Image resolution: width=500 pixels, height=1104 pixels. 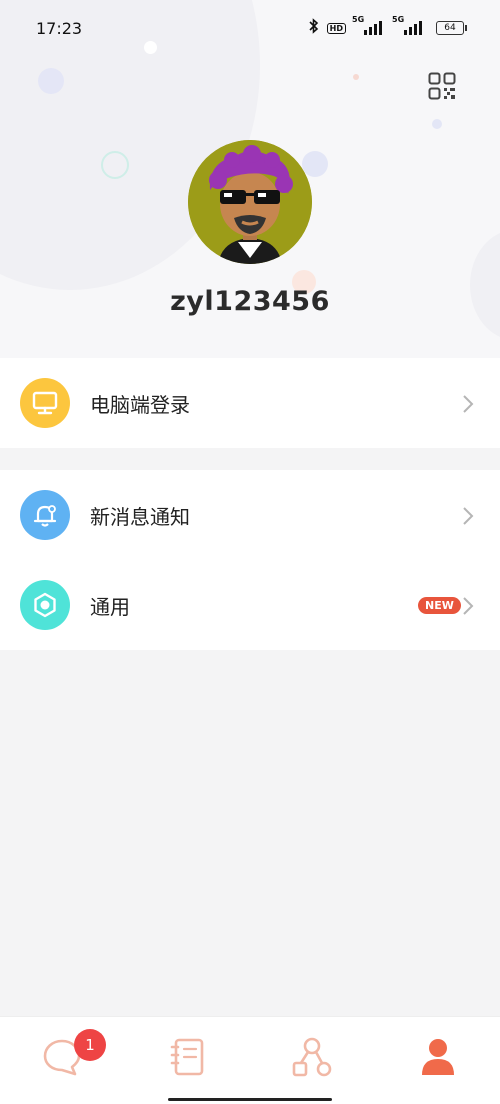 I want to click on org-structure-icon, so click(x=312, y=1057).